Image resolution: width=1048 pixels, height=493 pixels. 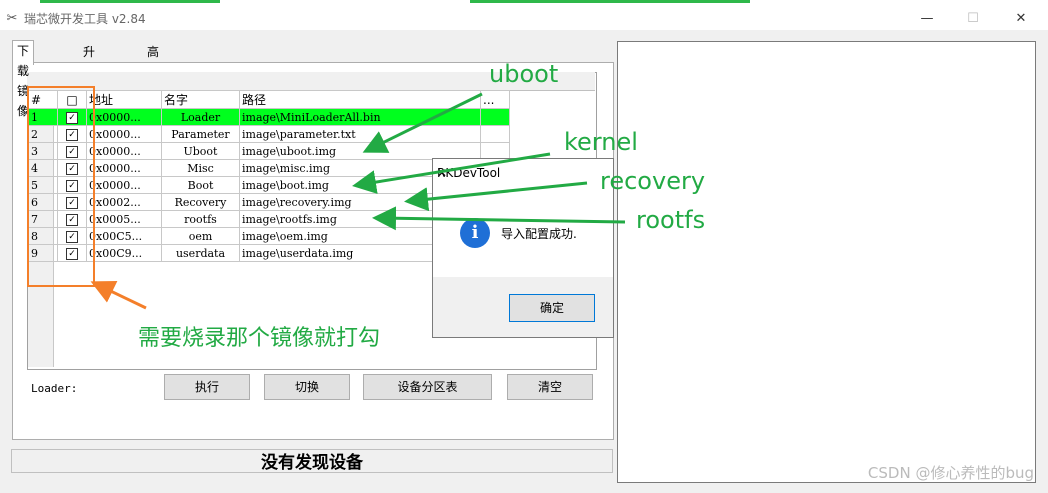 I want to click on annotation-kernel: kernel, so click(x=601, y=142).